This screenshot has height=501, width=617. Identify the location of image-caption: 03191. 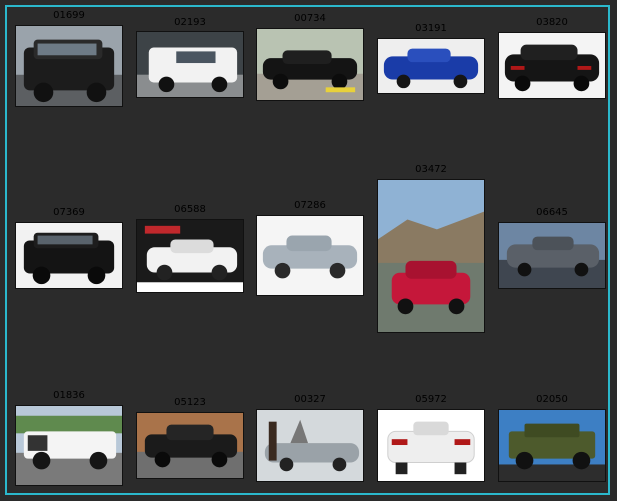
(431, 28).